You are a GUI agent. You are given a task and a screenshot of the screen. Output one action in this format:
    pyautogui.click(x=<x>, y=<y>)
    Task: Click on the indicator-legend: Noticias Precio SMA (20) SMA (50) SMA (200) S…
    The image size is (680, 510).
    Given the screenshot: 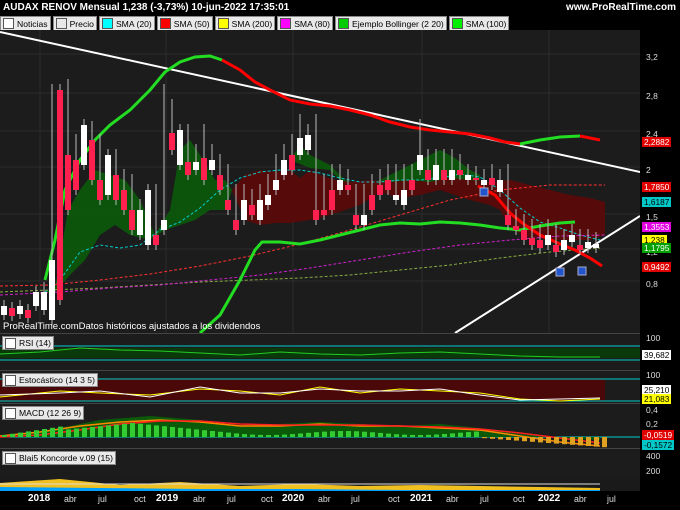 What is the action you would take?
    pyautogui.click(x=255, y=23)
    